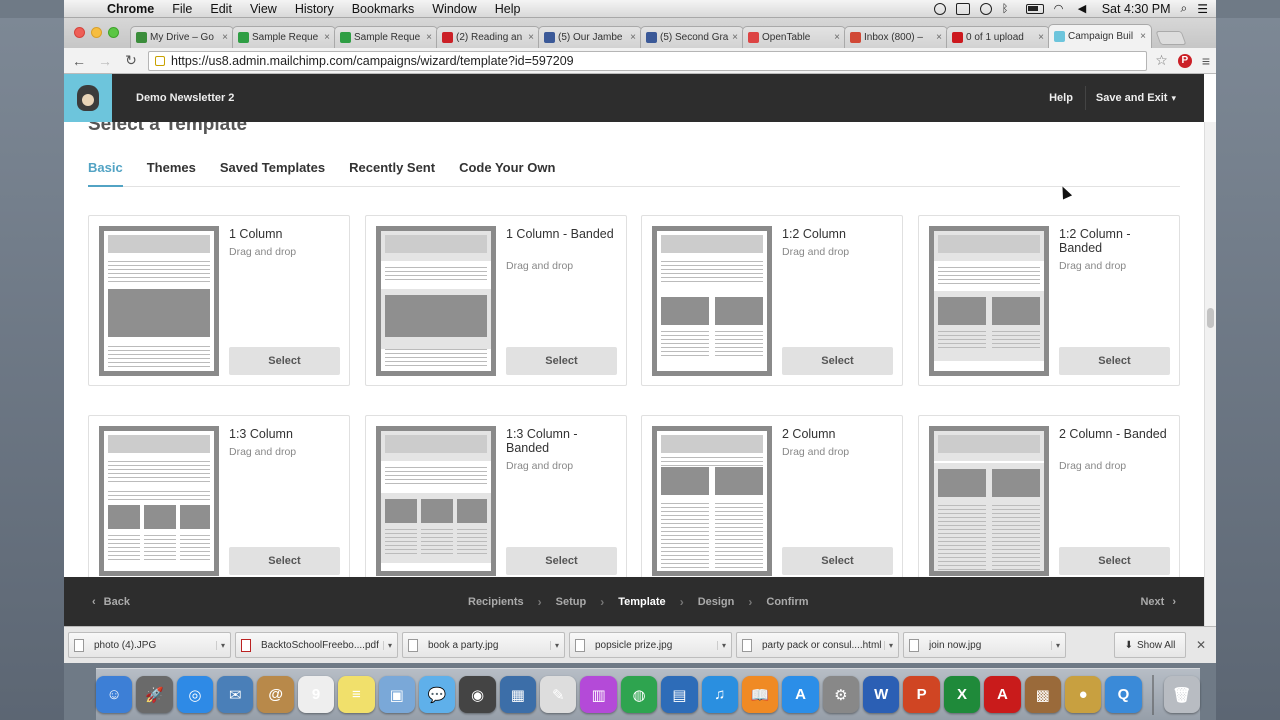  I want to click on zoom-window-button, so click(113, 32).